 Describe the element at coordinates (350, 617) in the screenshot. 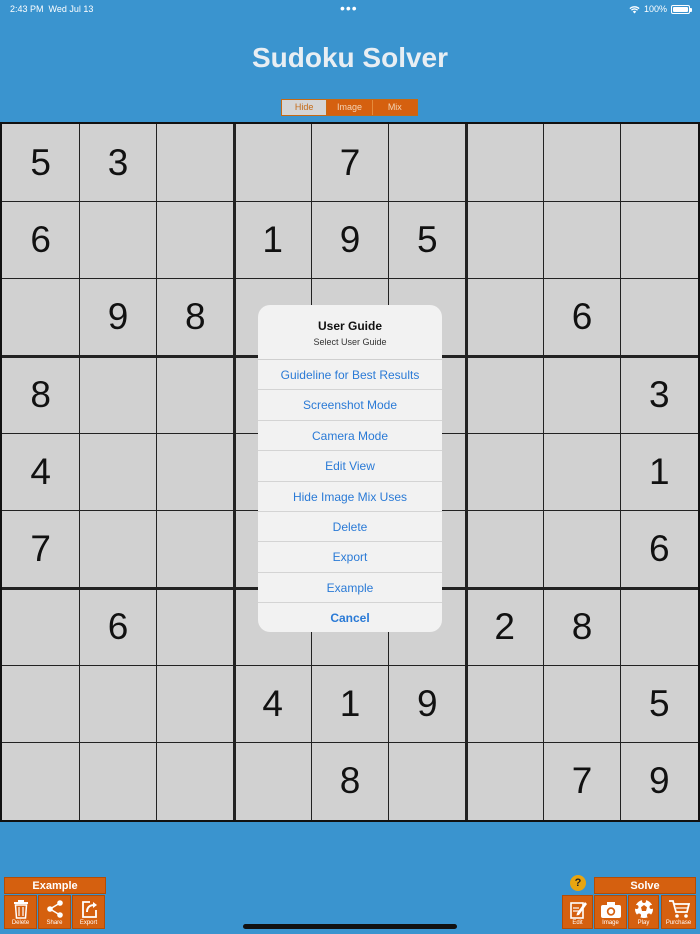

I see `cancel-button: Cancel` at that location.